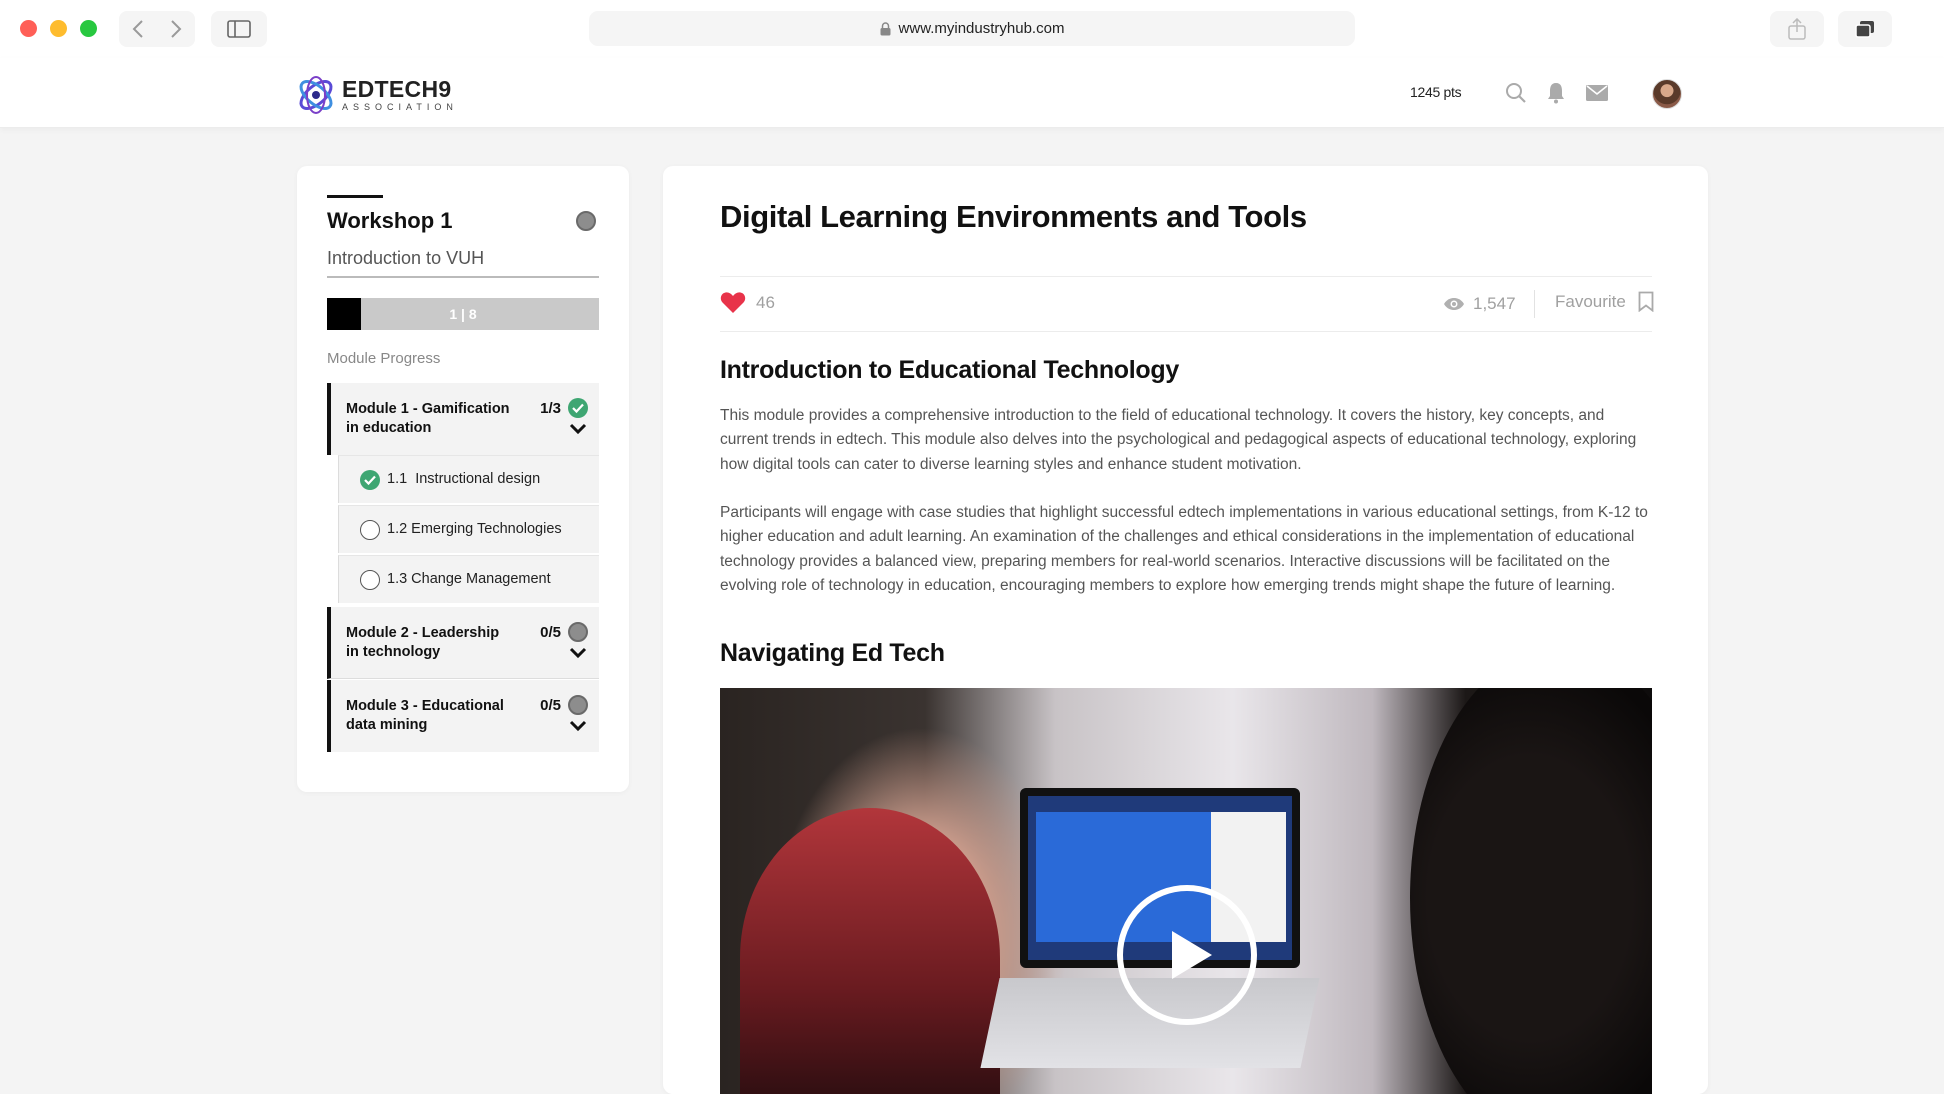  Describe the element at coordinates (765, 302) in the screenshot. I see `like-count: 46` at that location.